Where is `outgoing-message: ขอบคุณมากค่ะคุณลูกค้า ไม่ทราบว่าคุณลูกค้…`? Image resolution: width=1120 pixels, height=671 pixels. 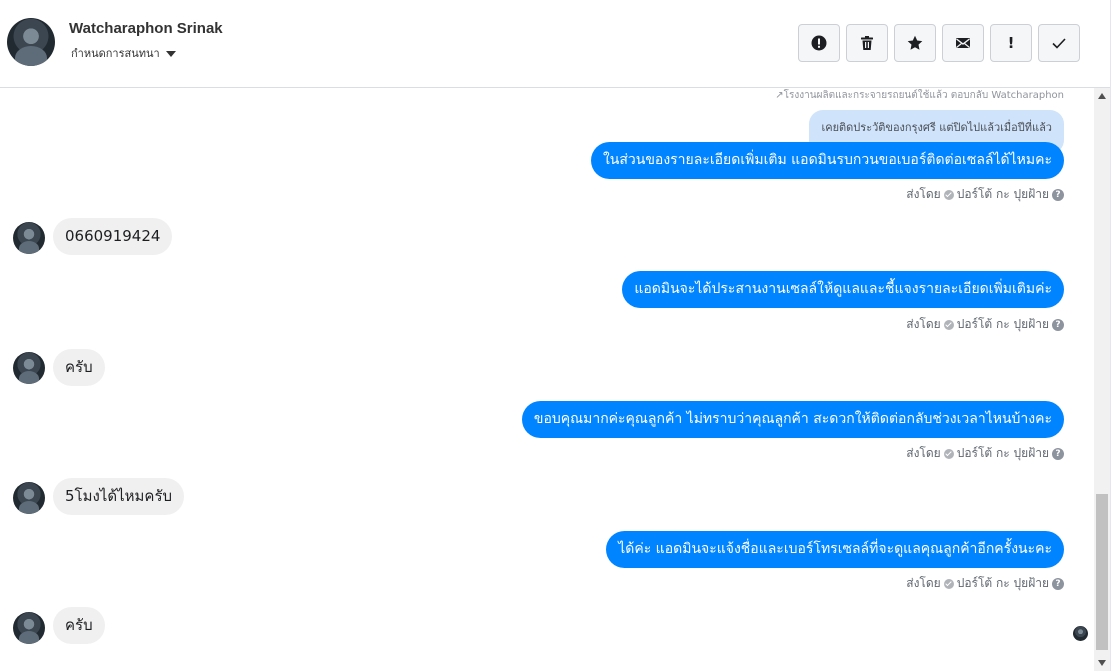 outgoing-message: ขอบคุณมากค่ะคุณลูกค้า ไม่ทราบว่าคุณลูกค้… is located at coordinates (792, 419).